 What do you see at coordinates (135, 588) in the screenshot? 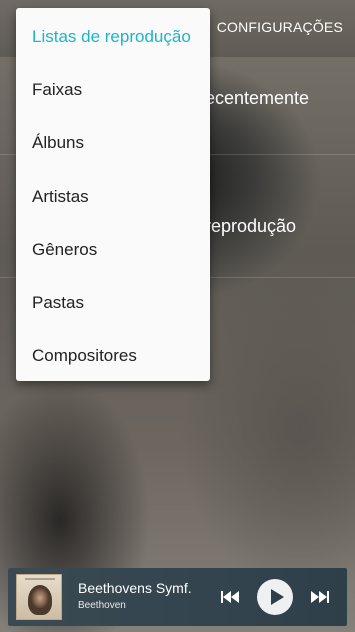
I see `track-title: Beethovens Symf.` at bounding box center [135, 588].